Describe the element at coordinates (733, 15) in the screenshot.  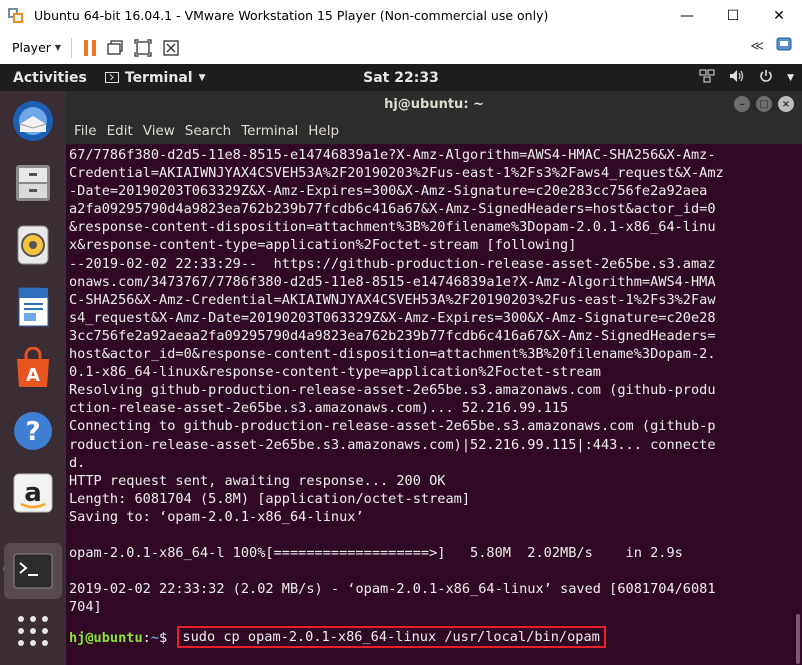
I see `maximize-button: ☐` at that location.